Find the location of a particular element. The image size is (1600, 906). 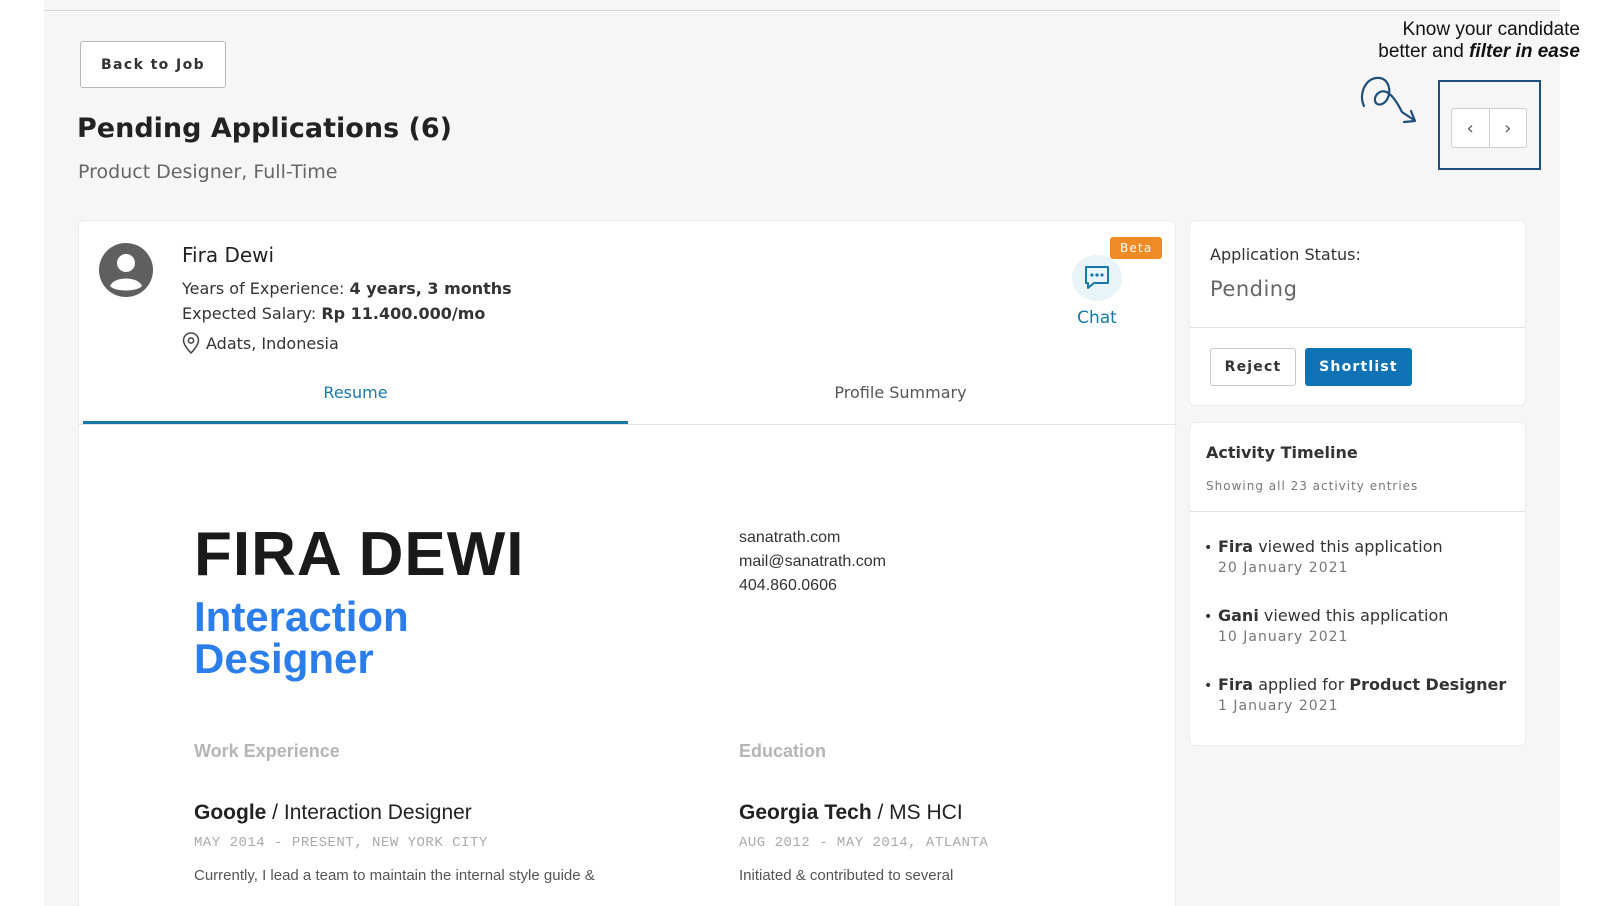

work-experience-heading: Work Experience is located at coordinates (267, 751).